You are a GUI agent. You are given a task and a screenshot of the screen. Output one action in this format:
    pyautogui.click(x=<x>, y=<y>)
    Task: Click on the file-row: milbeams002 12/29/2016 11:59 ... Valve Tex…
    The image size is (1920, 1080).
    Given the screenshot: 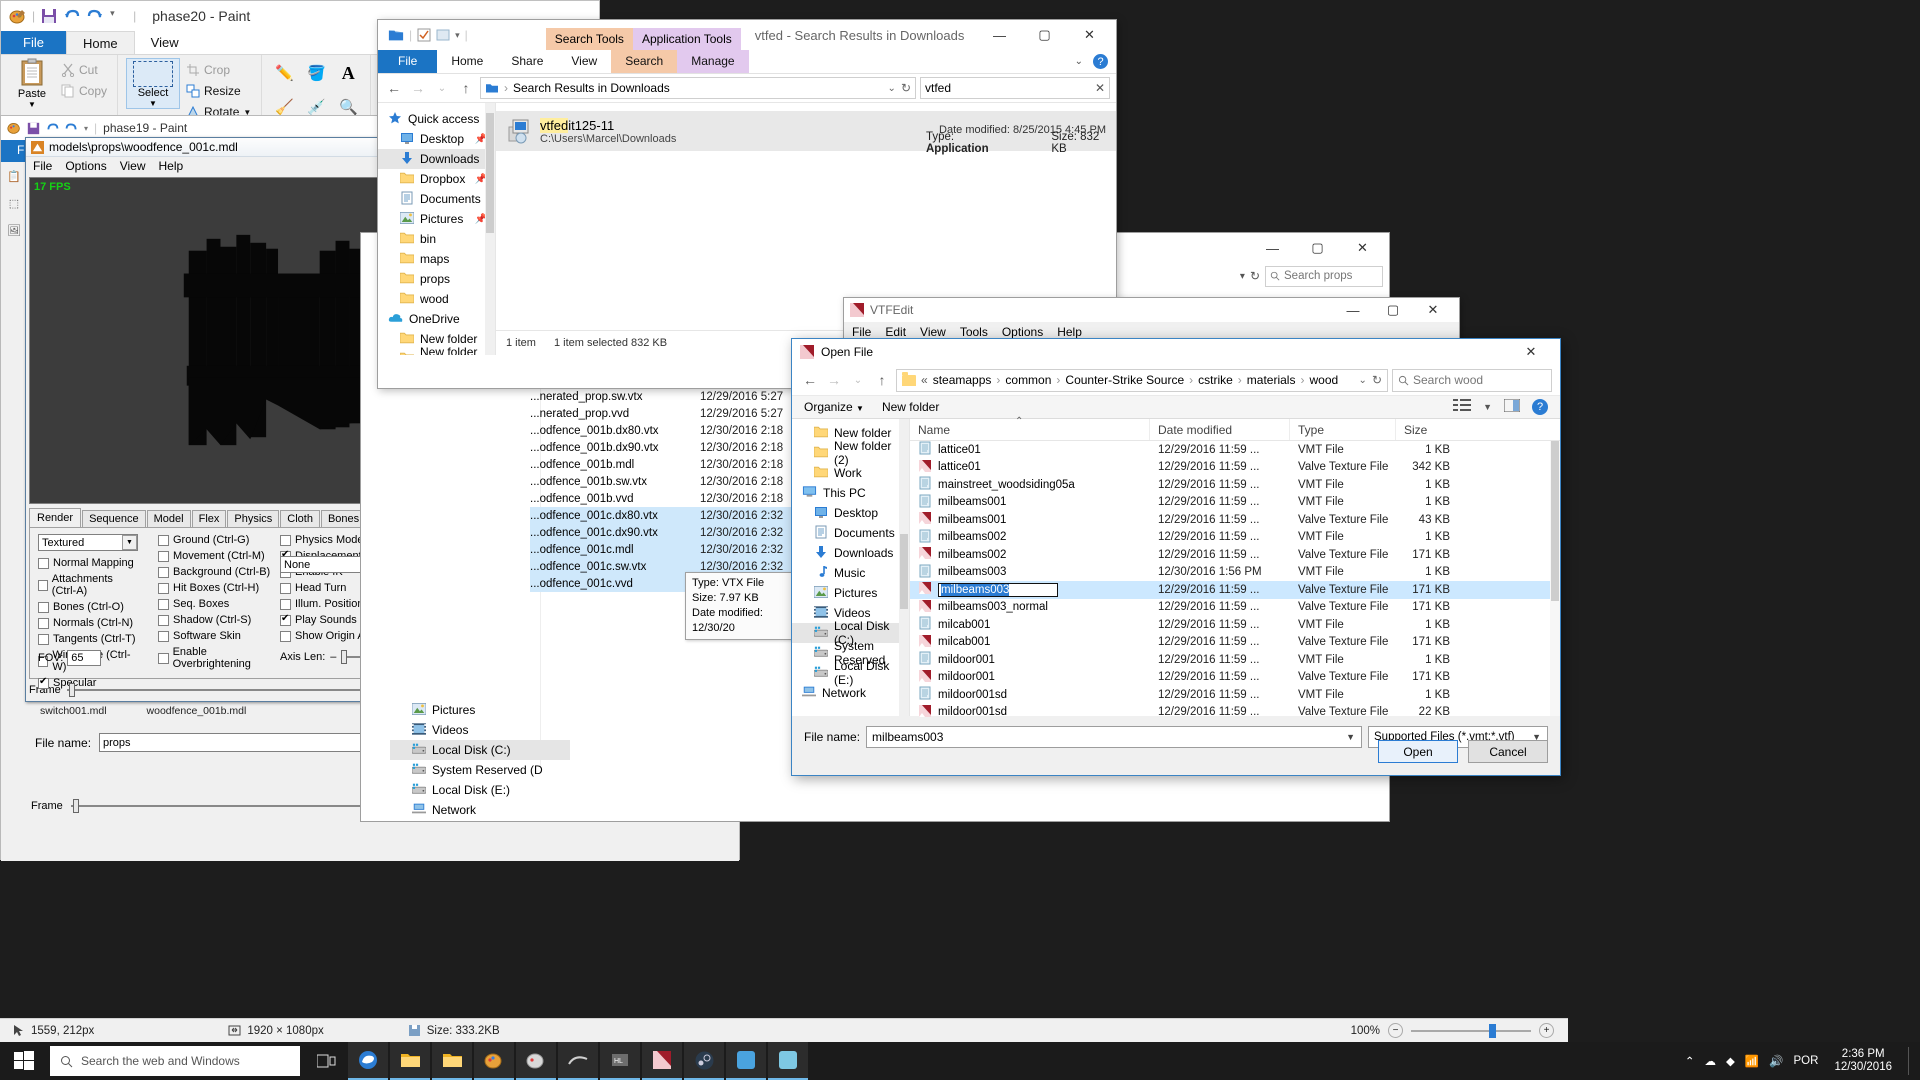 What is the action you would take?
    pyautogui.click(x=1235, y=555)
    